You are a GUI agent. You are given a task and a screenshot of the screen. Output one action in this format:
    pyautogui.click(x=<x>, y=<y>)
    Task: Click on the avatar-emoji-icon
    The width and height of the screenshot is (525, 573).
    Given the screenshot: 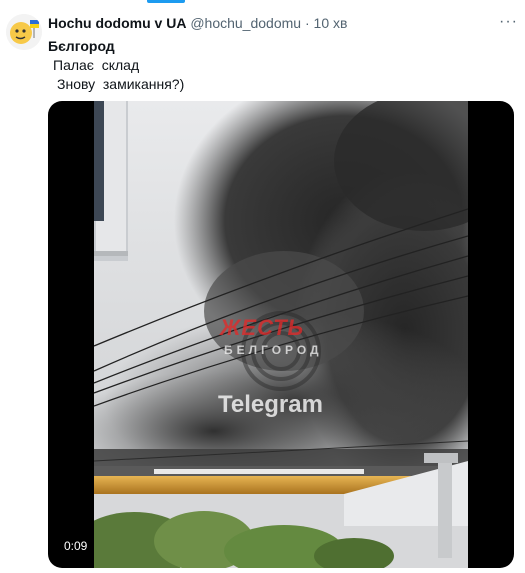 What is the action you would take?
    pyautogui.click(x=24, y=32)
    